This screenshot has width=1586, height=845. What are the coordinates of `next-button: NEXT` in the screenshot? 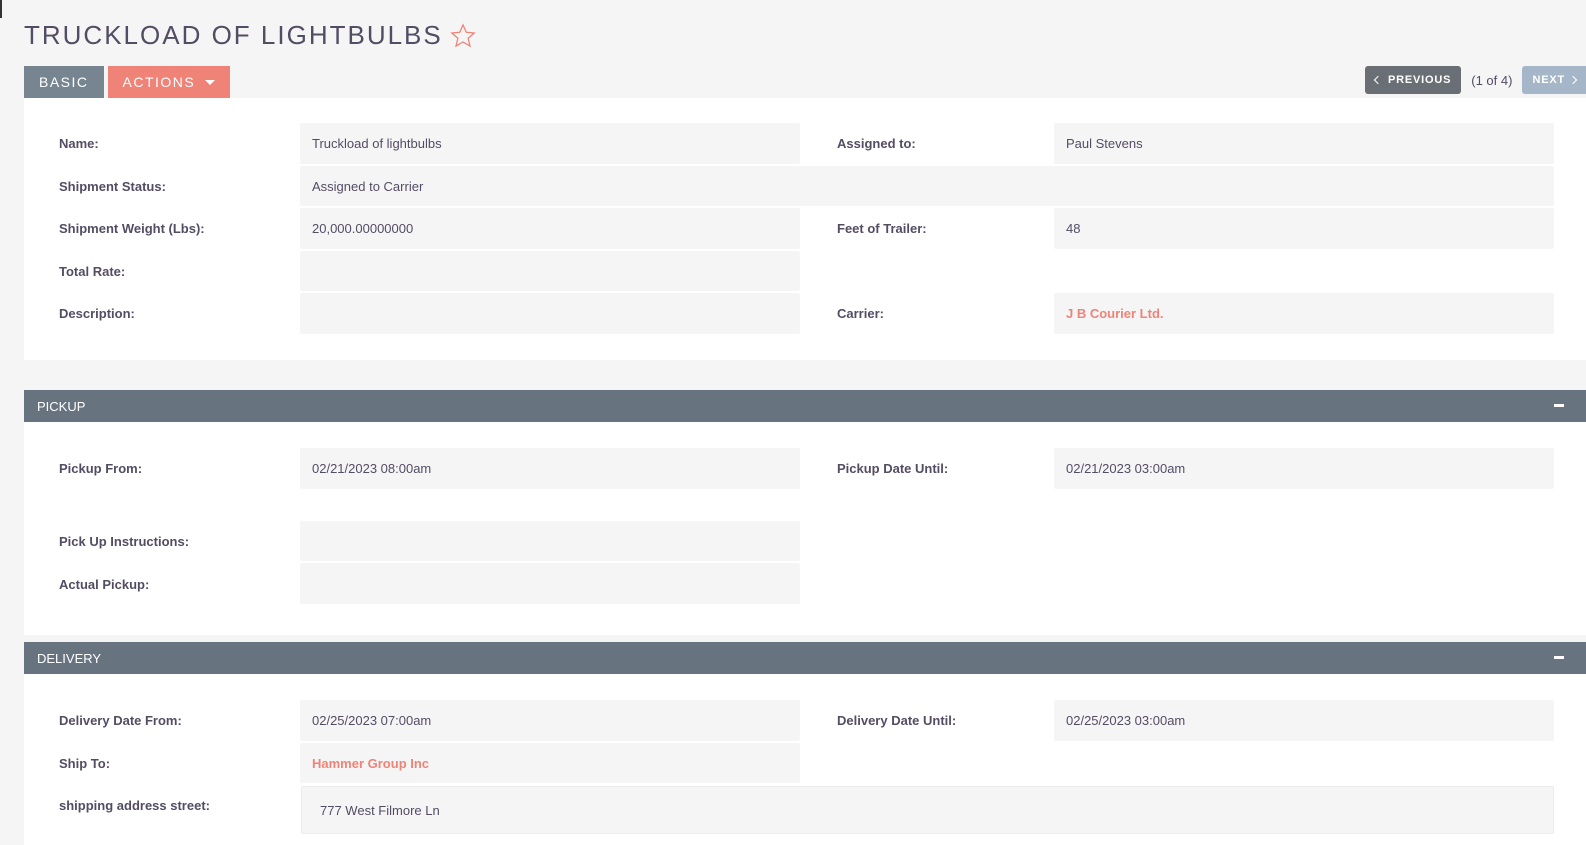 It's located at (1554, 80).